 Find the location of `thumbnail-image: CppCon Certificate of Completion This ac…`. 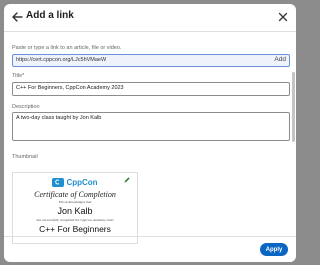

thumbnail-image: CppCon Certificate of Completion This ac… is located at coordinates (75, 208).